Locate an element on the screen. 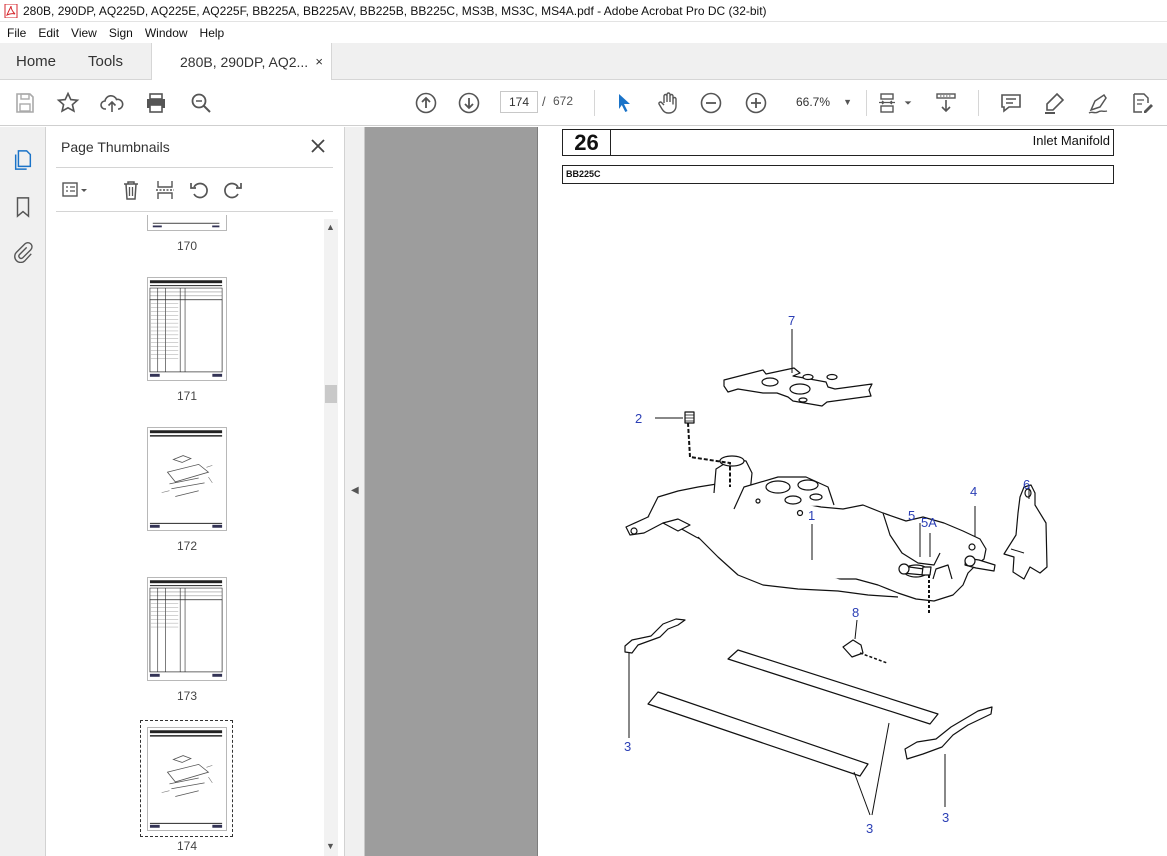  zoom-in-icon is located at coordinates (756, 103).